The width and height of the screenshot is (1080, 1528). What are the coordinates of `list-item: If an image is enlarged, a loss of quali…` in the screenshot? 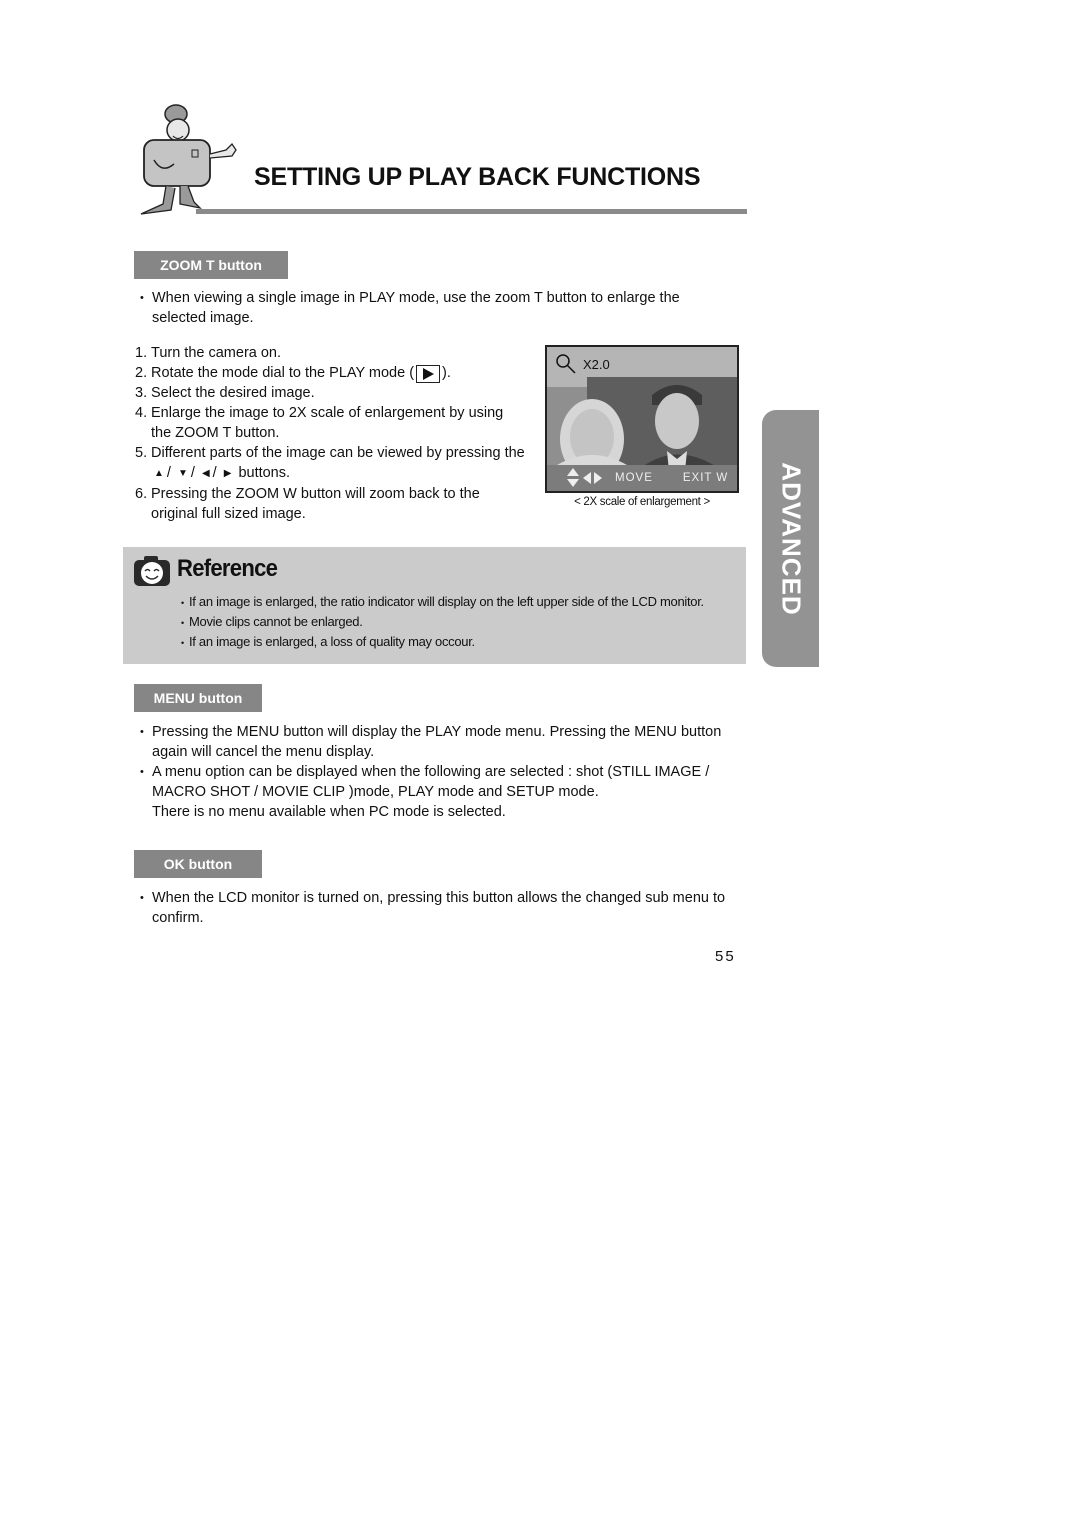 It's located at (442, 642).